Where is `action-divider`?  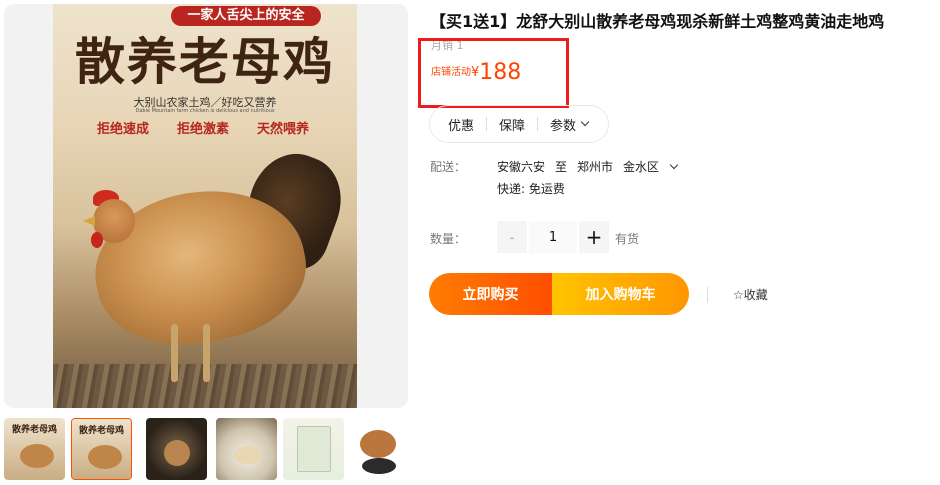
action-divider is located at coordinates (707, 295).